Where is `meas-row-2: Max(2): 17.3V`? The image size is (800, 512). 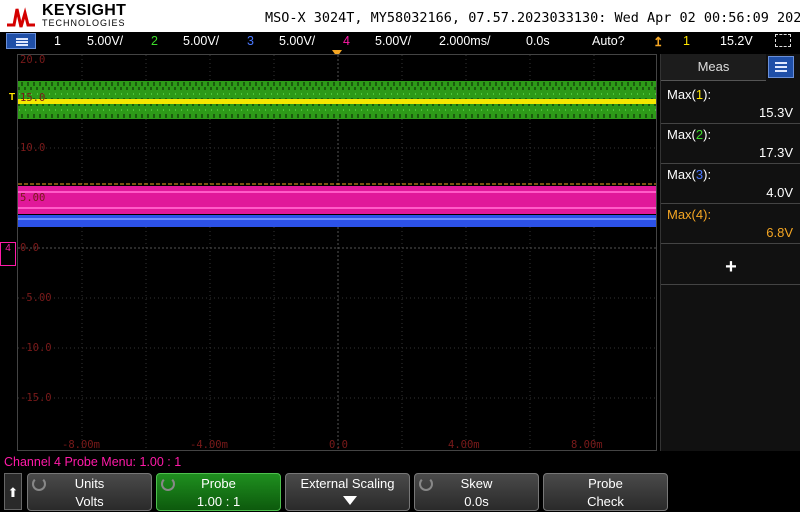
meas-row-2: Max(2): 17.3V is located at coordinates (730, 144).